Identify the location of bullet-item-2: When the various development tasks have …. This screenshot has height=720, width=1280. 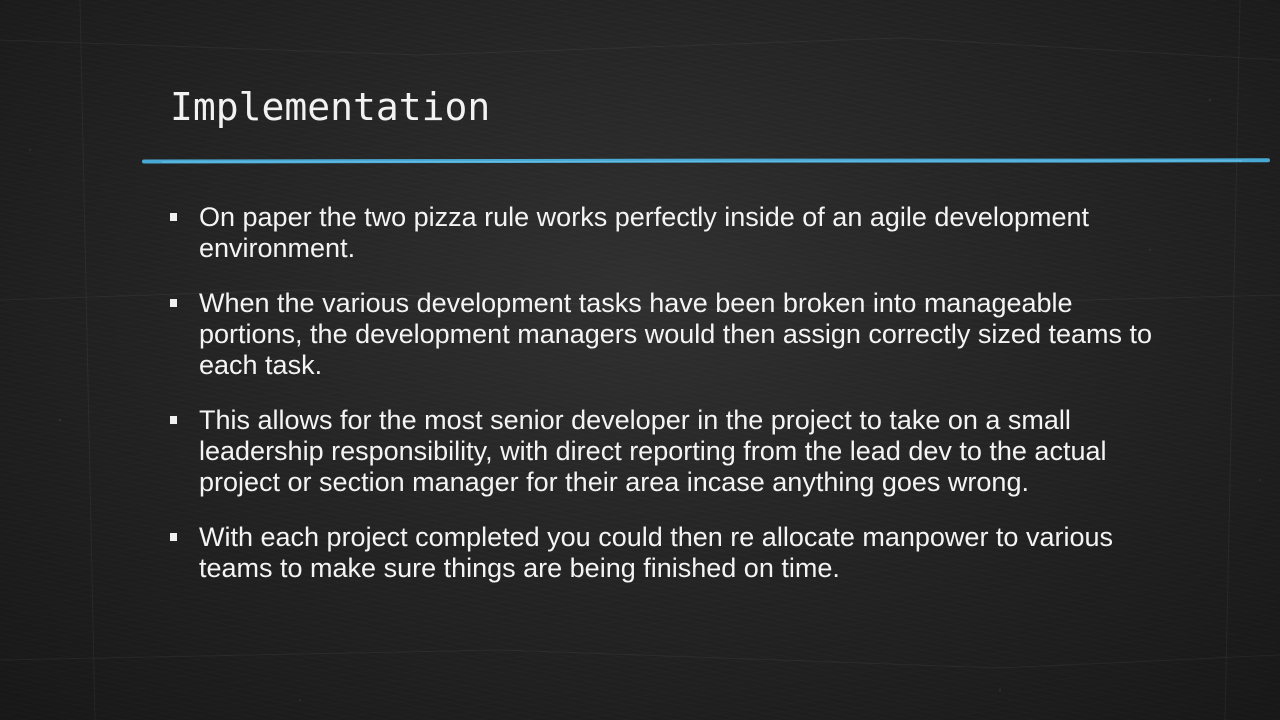
(668, 334).